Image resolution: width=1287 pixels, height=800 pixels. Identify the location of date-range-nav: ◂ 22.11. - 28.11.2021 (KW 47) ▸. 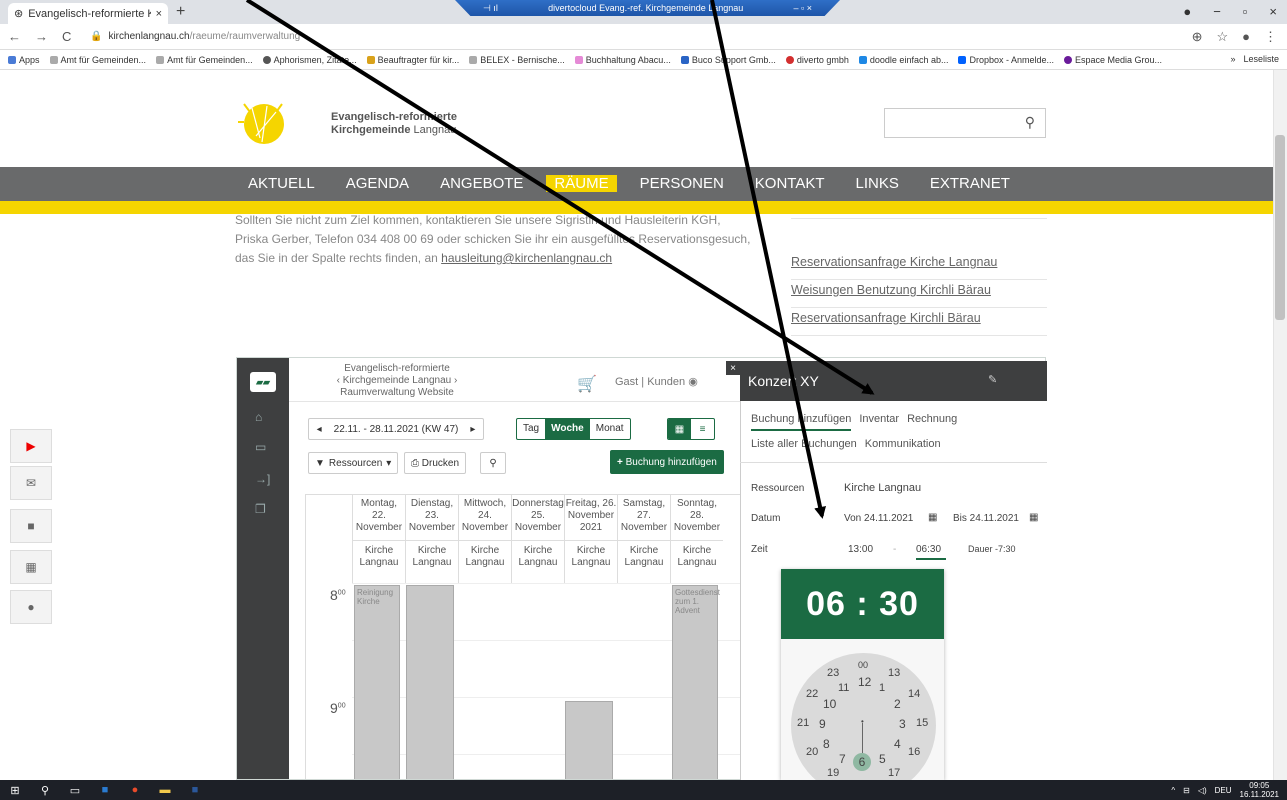
(396, 429).